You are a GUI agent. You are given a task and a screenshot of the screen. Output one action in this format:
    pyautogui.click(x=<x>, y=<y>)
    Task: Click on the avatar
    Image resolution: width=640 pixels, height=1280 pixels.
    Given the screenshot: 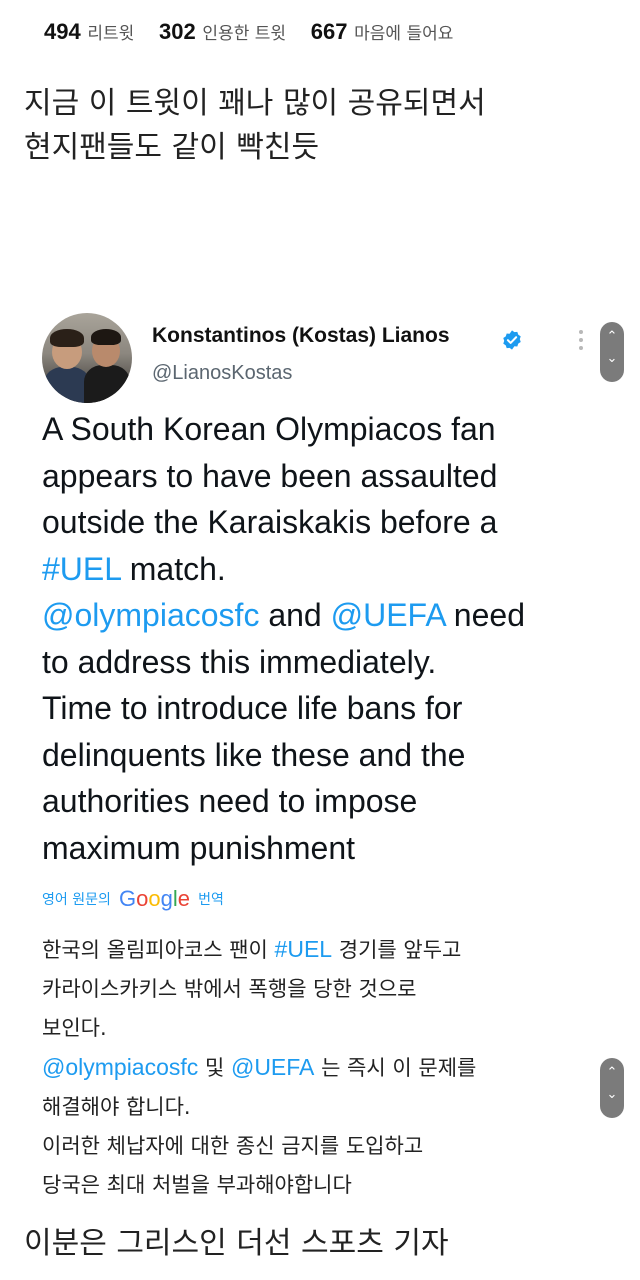 What is the action you would take?
    pyautogui.click(x=87, y=358)
    